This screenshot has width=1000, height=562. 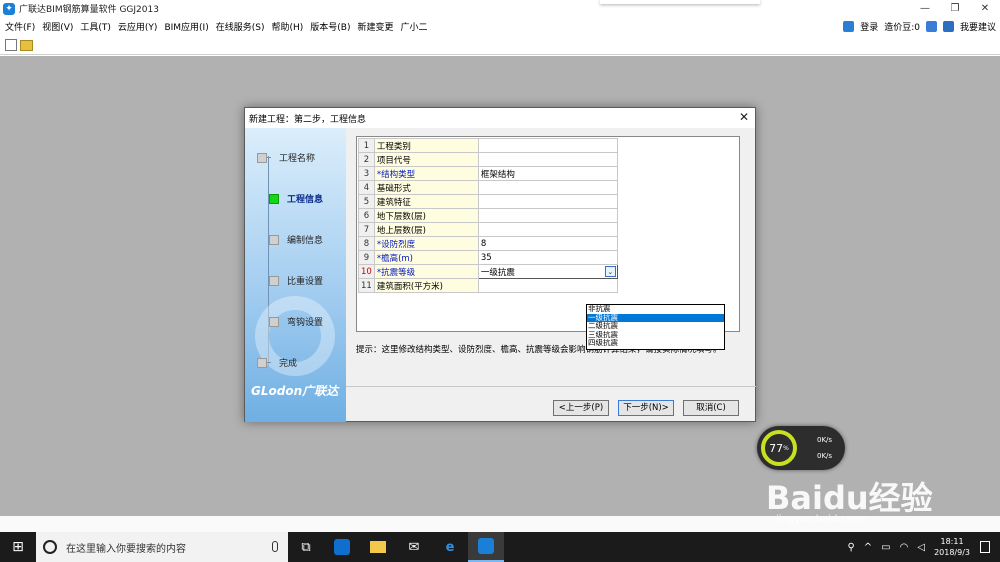 I want to click on row-number: 1, so click(x=366, y=145).